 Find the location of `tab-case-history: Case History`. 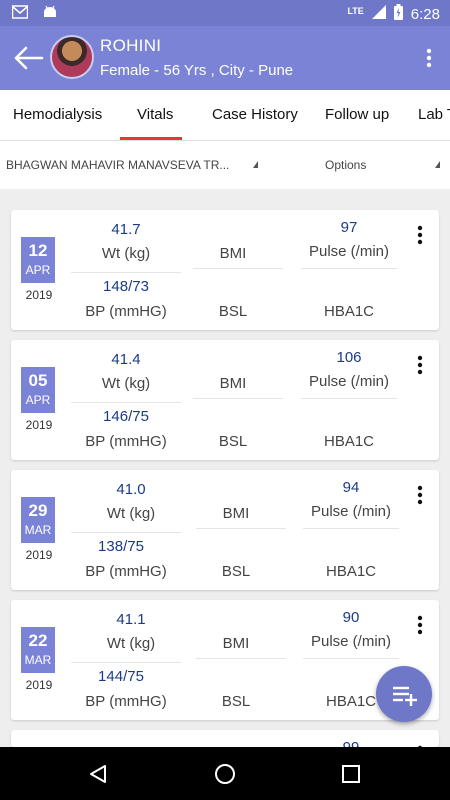

tab-case-history: Case History is located at coordinates (255, 114).